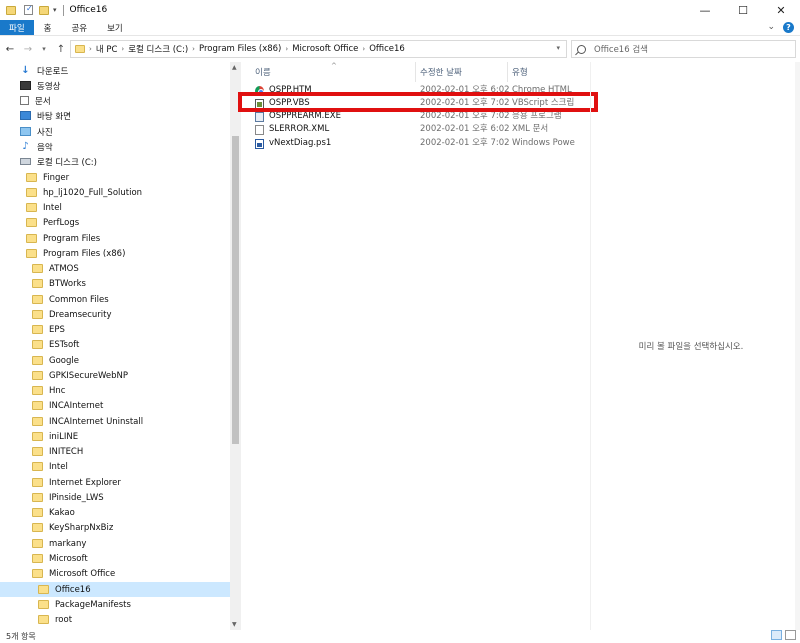 The width and height of the screenshot is (800, 643). I want to click on nav-item: ↓ 다운로드, so click(44, 70).